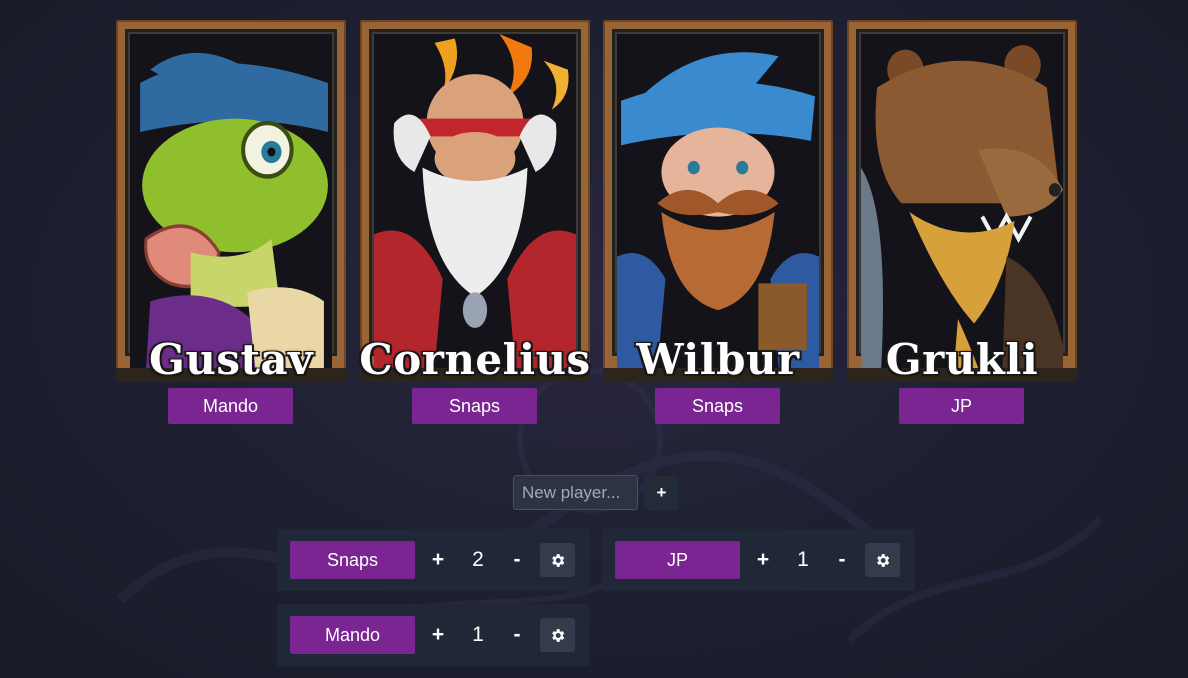 The width and height of the screenshot is (1188, 678). I want to click on score-value: 2, so click(478, 559).